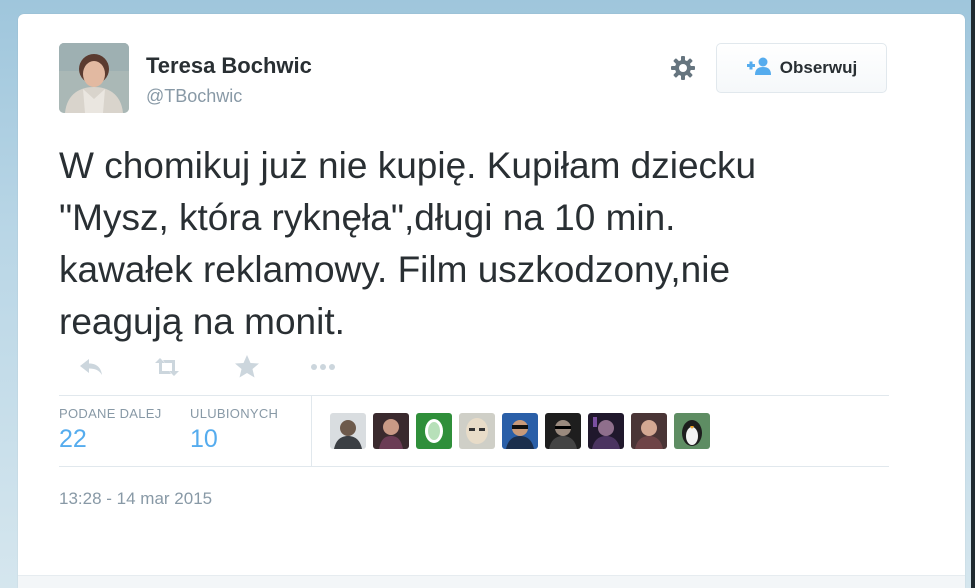 This screenshot has height=588, width=975. What do you see at coordinates (818, 67) in the screenshot?
I see `follow-button-label: Obserwuj` at bounding box center [818, 67].